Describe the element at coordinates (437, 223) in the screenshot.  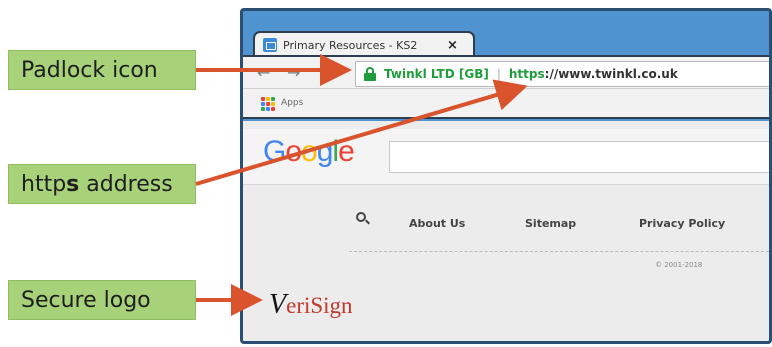
I see `footer-link-about-us: About Us` at that location.